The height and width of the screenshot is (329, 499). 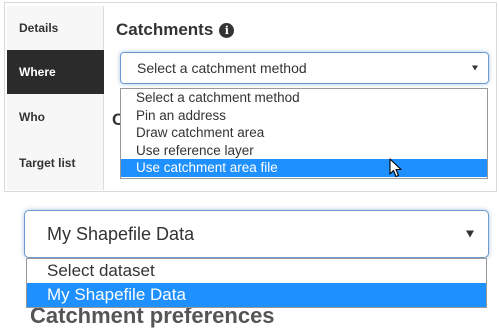 What do you see at coordinates (55, 72) in the screenshot?
I see `sidebar-item-where: Where` at bounding box center [55, 72].